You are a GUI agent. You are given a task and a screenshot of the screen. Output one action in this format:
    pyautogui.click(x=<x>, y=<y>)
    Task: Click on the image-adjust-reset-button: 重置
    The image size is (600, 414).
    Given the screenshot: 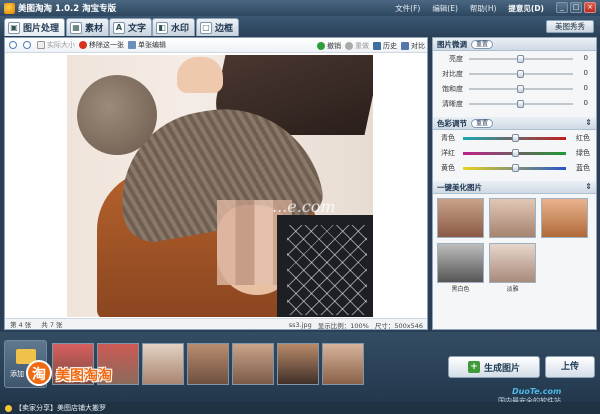 What is the action you would take?
    pyautogui.click(x=482, y=44)
    